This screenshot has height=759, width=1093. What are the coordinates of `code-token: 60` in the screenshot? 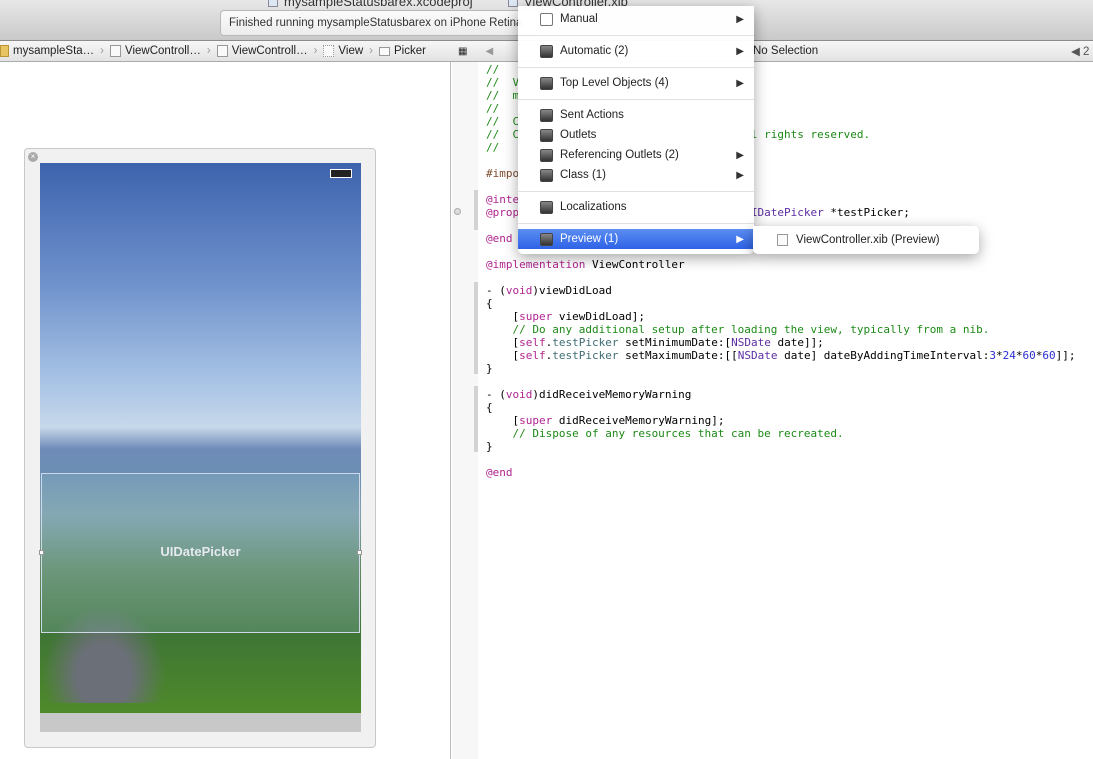 It's located at (1029, 355).